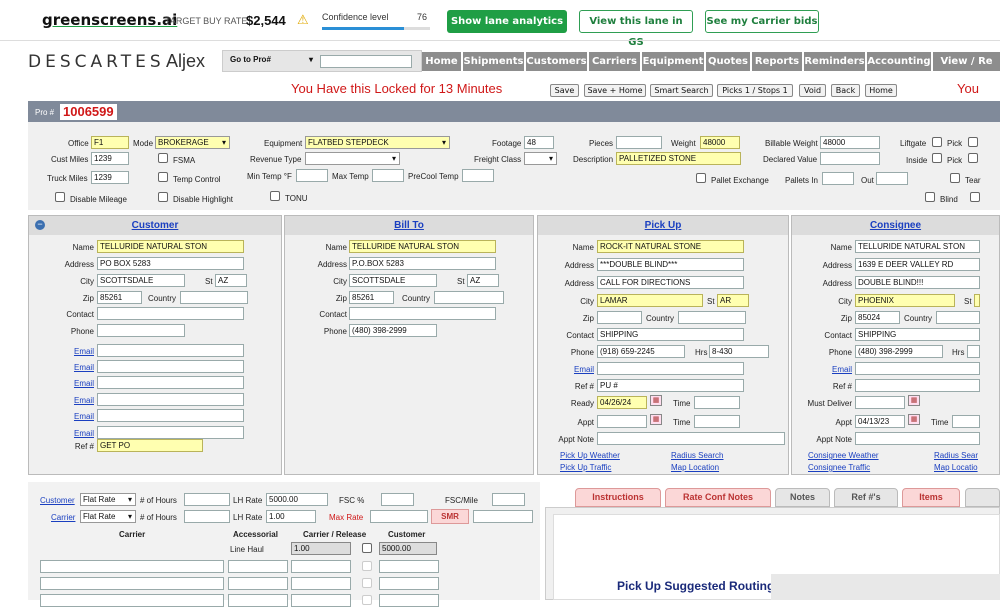  I want to click on liftgate-drop-checkbox, so click(973, 142).